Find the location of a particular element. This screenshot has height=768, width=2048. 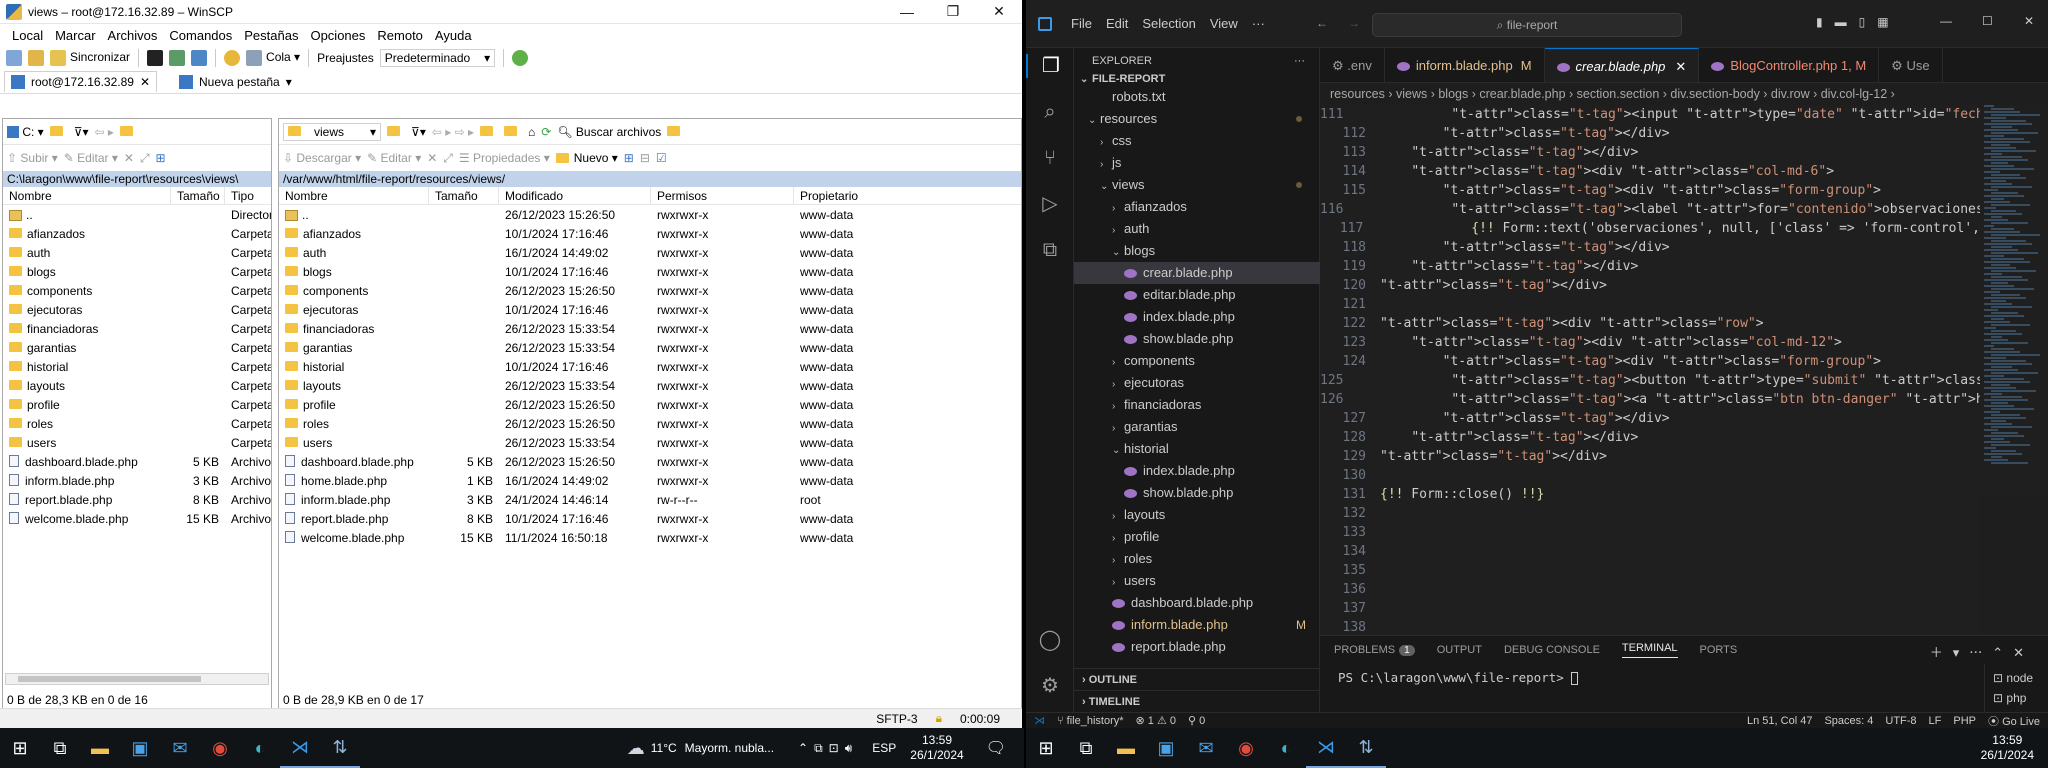

table-row: historial Carpeta is located at coordinates (137, 366).